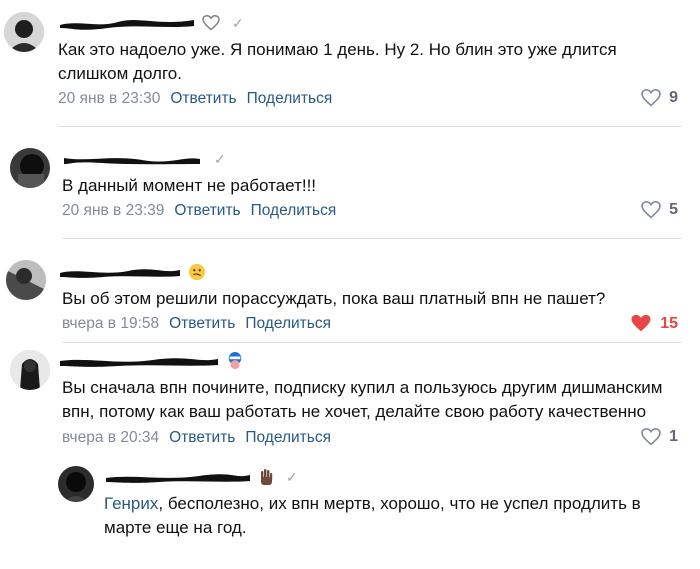 The width and height of the screenshot is (700, 569). Describe the element at coordinates (673, 436) in the screenshot. I see `like-count: 1` at that location.